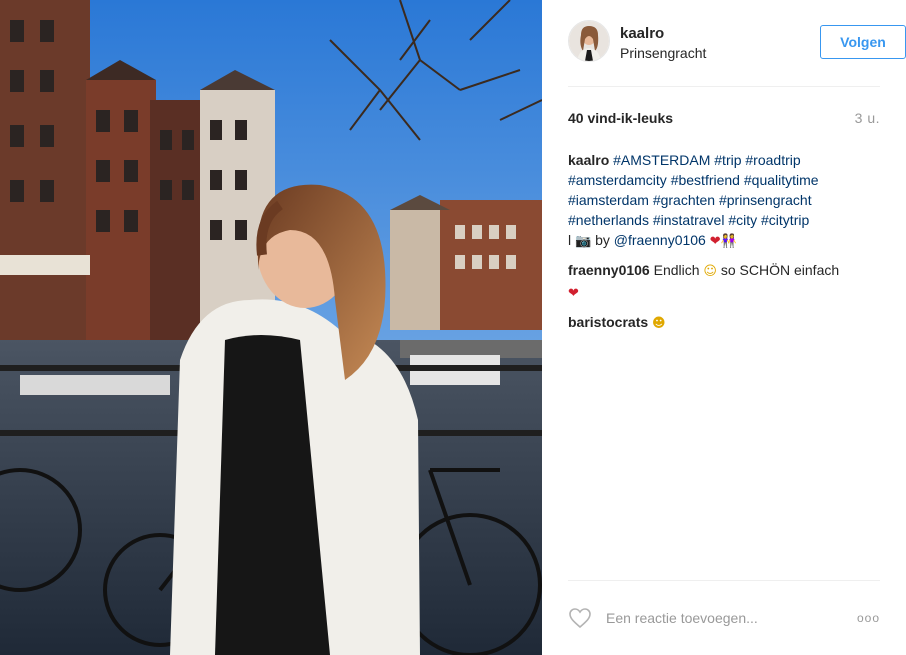 Image resolution: width=906 pixels, height=655 pixels. I want to click on comment-item: fraenny0106 Endlich ☺ so SCHÖN einfach ❤, so click(724, 282).